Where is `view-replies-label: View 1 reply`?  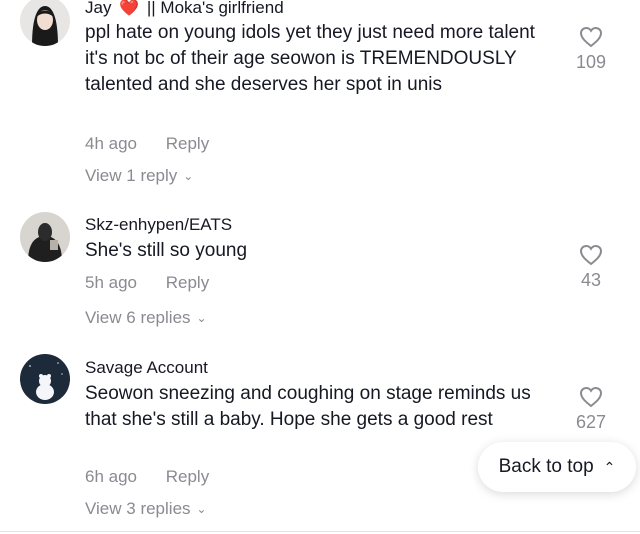 view-replies-label: View 1 reply is located at coordinates (131, 175).